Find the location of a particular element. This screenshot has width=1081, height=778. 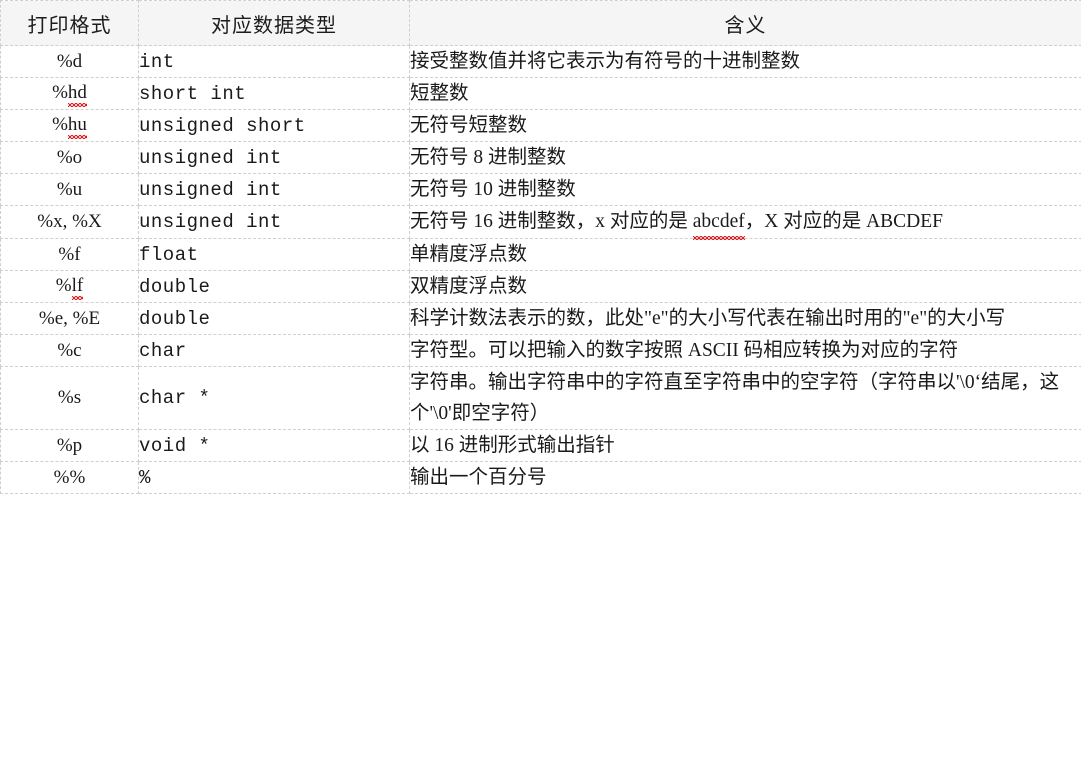

cell-format-specifier: %d is located at coordinates (69, 61).